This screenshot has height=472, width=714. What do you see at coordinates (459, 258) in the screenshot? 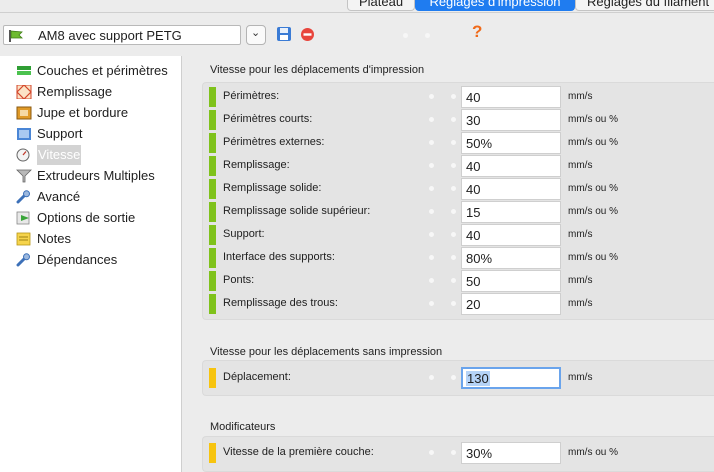
I see `setting-row-interface-supports: Interface des supports: 80% mm/s ou %` at bounding box center [459, 258].